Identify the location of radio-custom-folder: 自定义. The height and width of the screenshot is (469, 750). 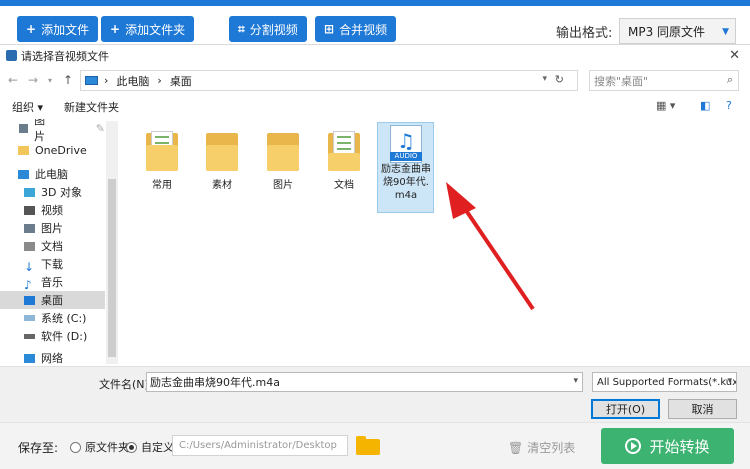
(150, 447).